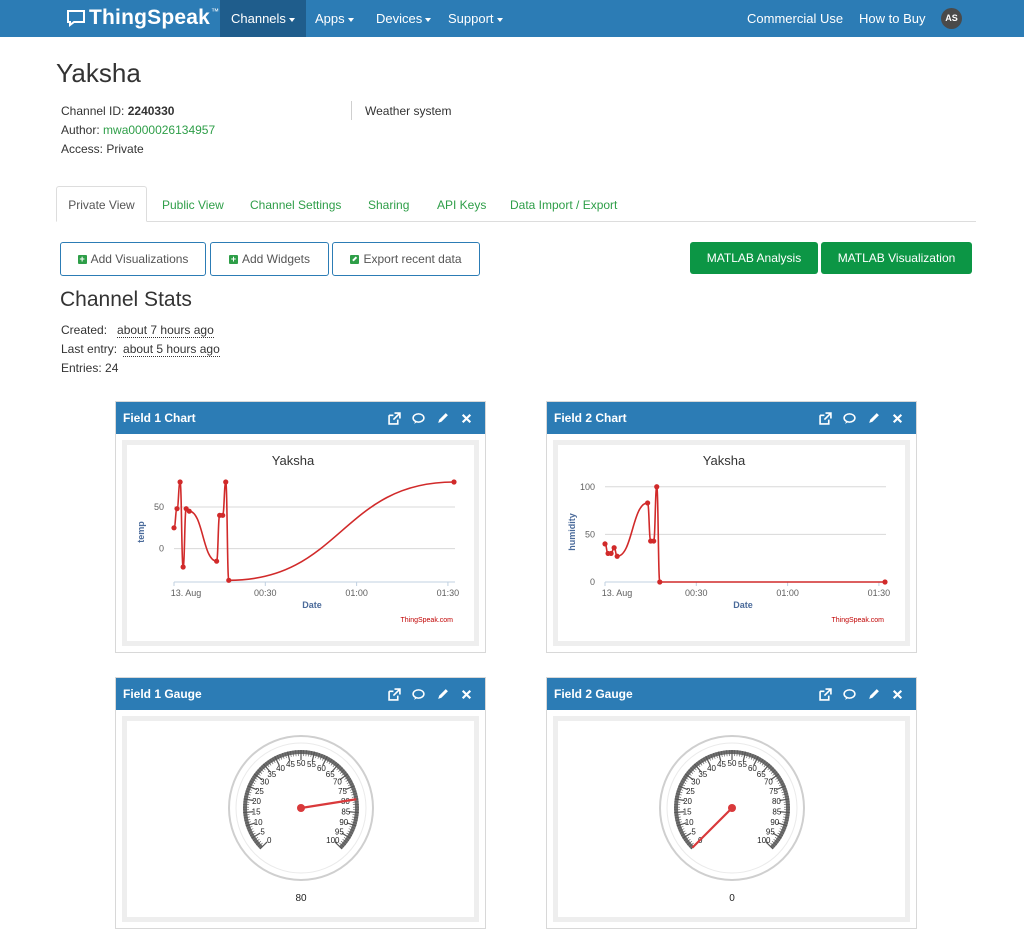 This screenshot has width=1024, height=947. What do you see at coordinates (403, 18) in the screenshot?
I see `nav-devices: Devices` at bounding box center [403, 18].